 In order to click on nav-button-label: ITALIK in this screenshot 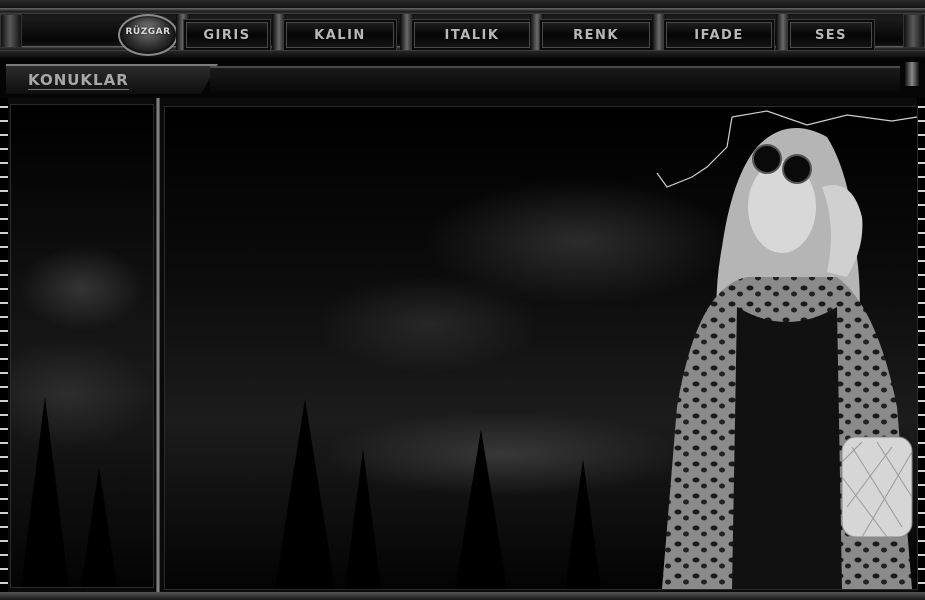, I will do `click(472, 35)`.